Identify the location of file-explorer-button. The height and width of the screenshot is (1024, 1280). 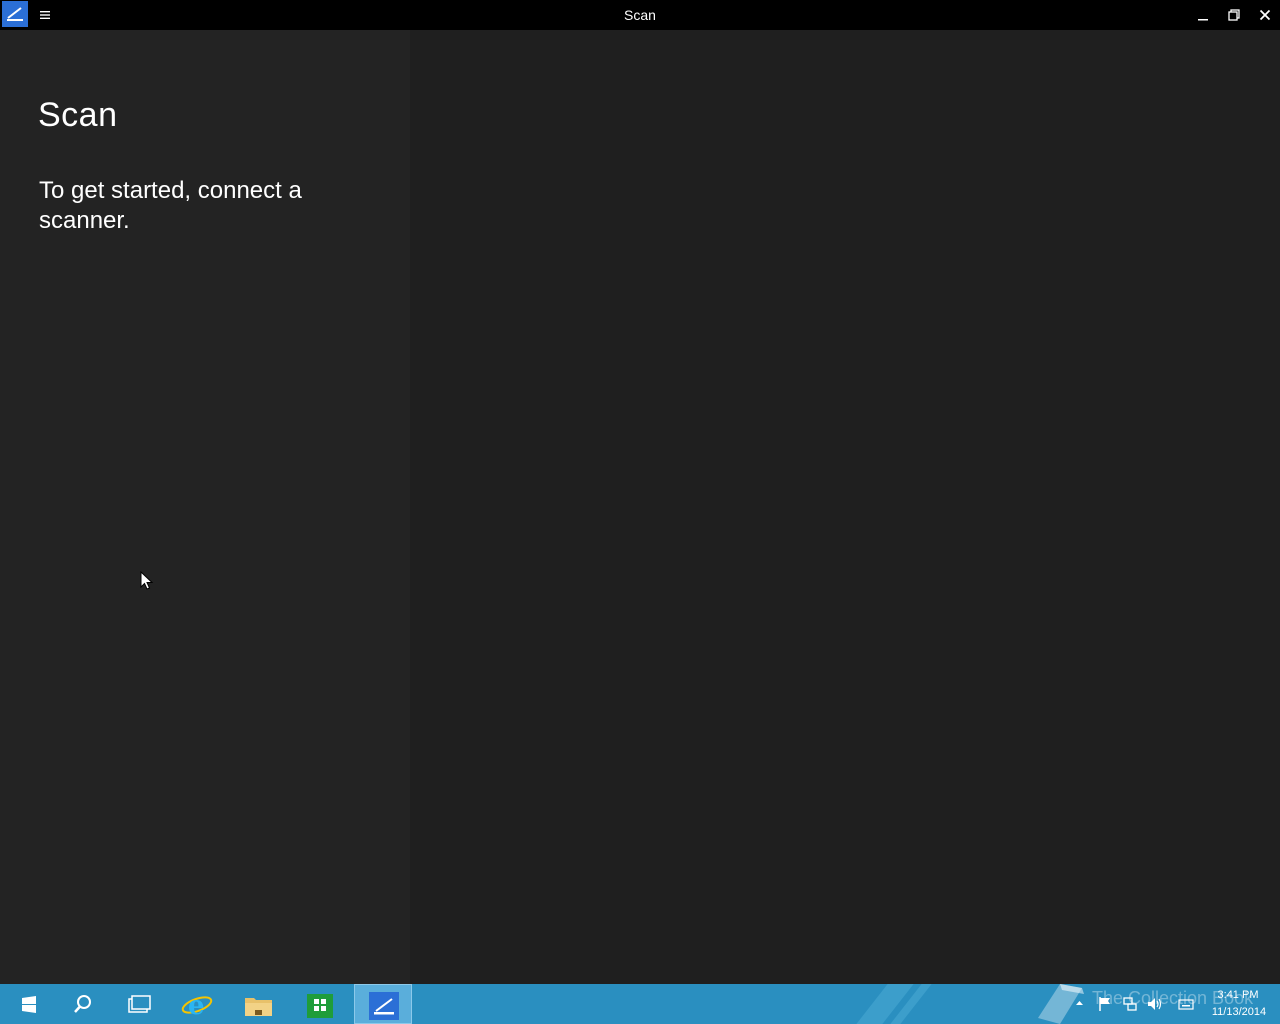
(258, 1004).